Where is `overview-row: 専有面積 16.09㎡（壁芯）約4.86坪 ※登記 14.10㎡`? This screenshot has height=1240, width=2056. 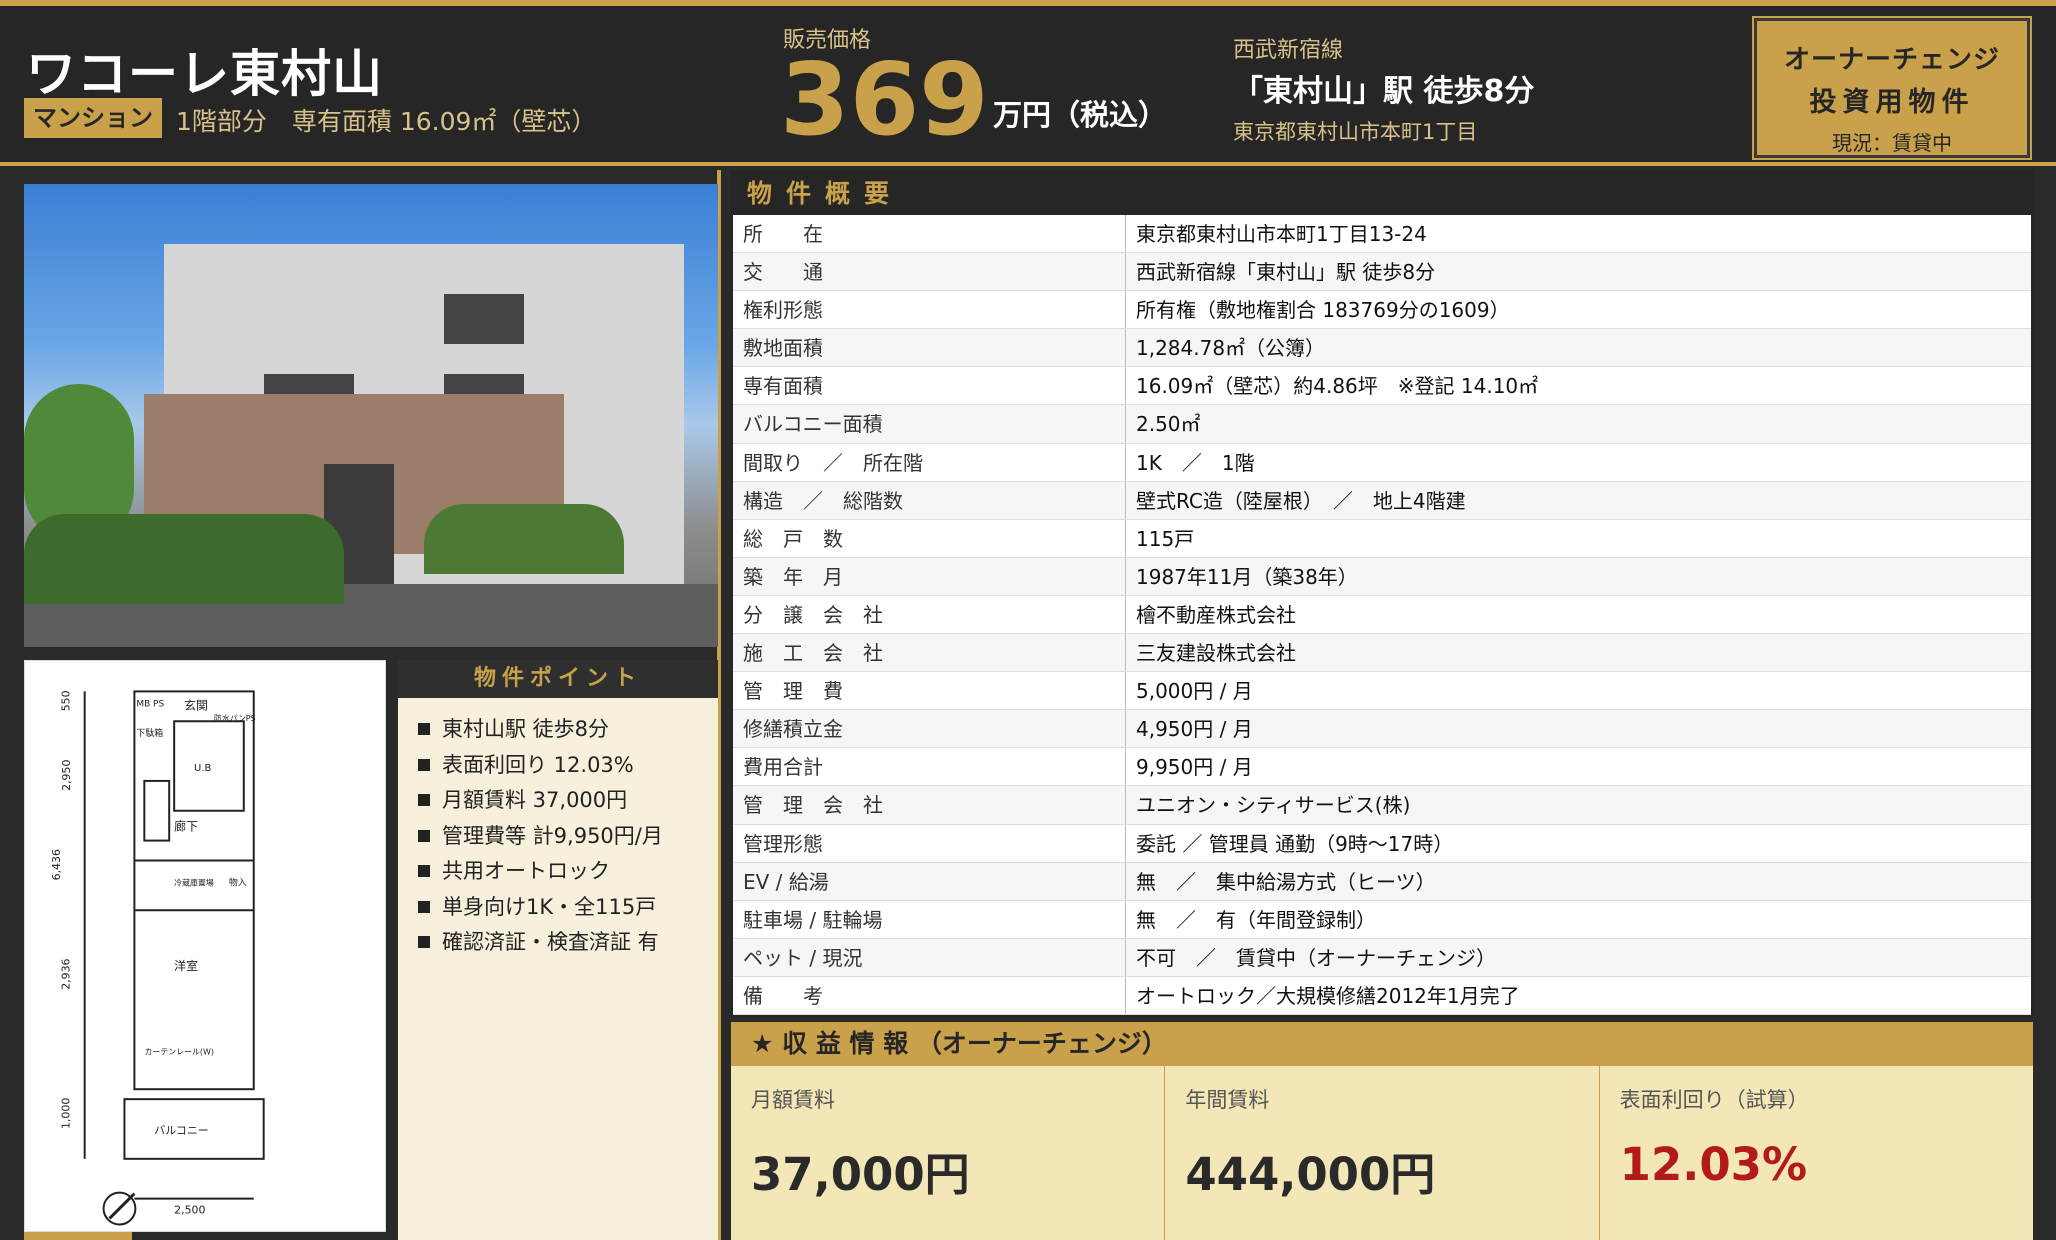
overview-row: 専有面積 16.09㎡（壁芯）約4.86坪 ※登記 14.10㎡ is located at coordinates (1382, 386).